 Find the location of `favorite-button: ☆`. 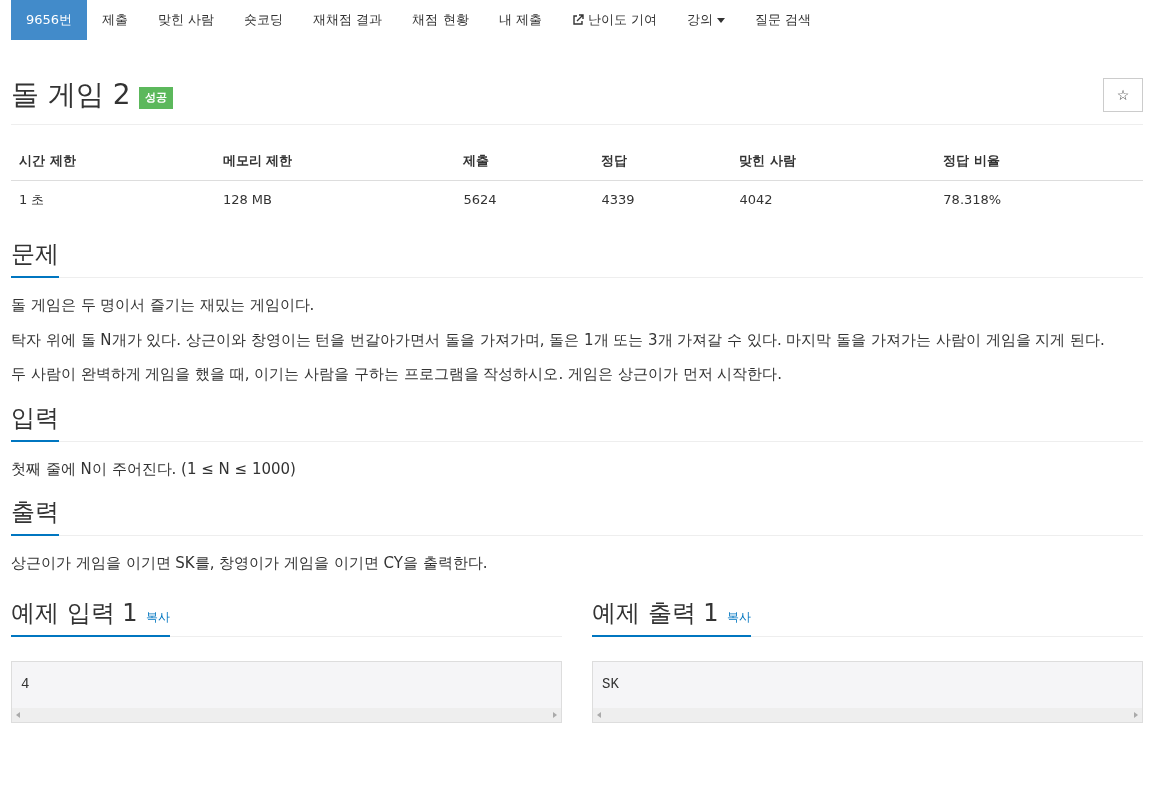

favorite-button: ☆ is located at coordinates (1123, 95).